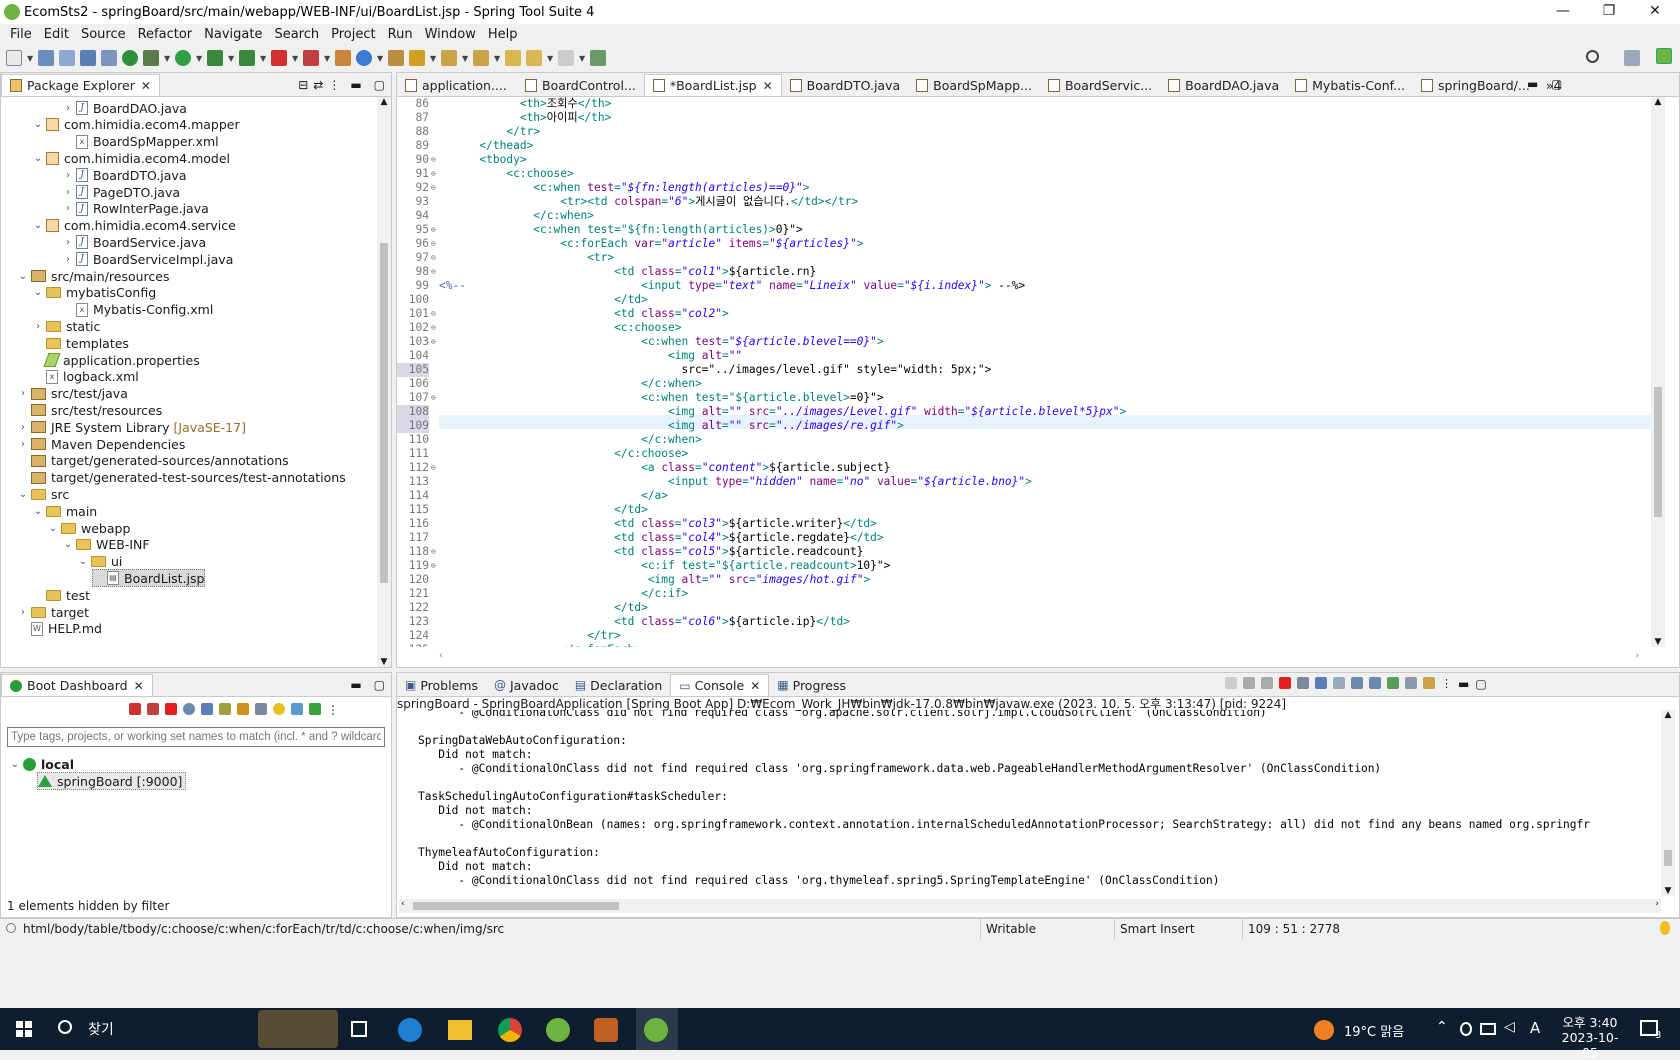  What do you see at coordinates (627, 272) in the screenshot?
I see `code-line: <td class="col1">${article.rn}` at bounding box center [627, 272].